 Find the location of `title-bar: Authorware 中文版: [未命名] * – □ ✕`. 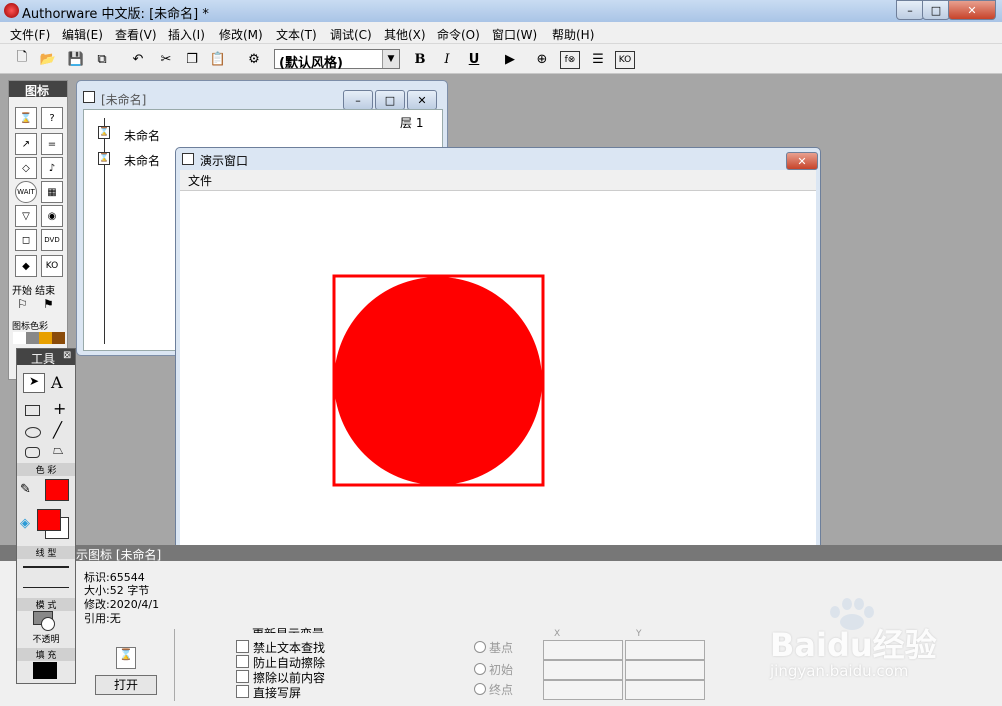

title-bar: Authorware 中文版: [未命名] * – □ ✕ is located at coordinates (501, 11).